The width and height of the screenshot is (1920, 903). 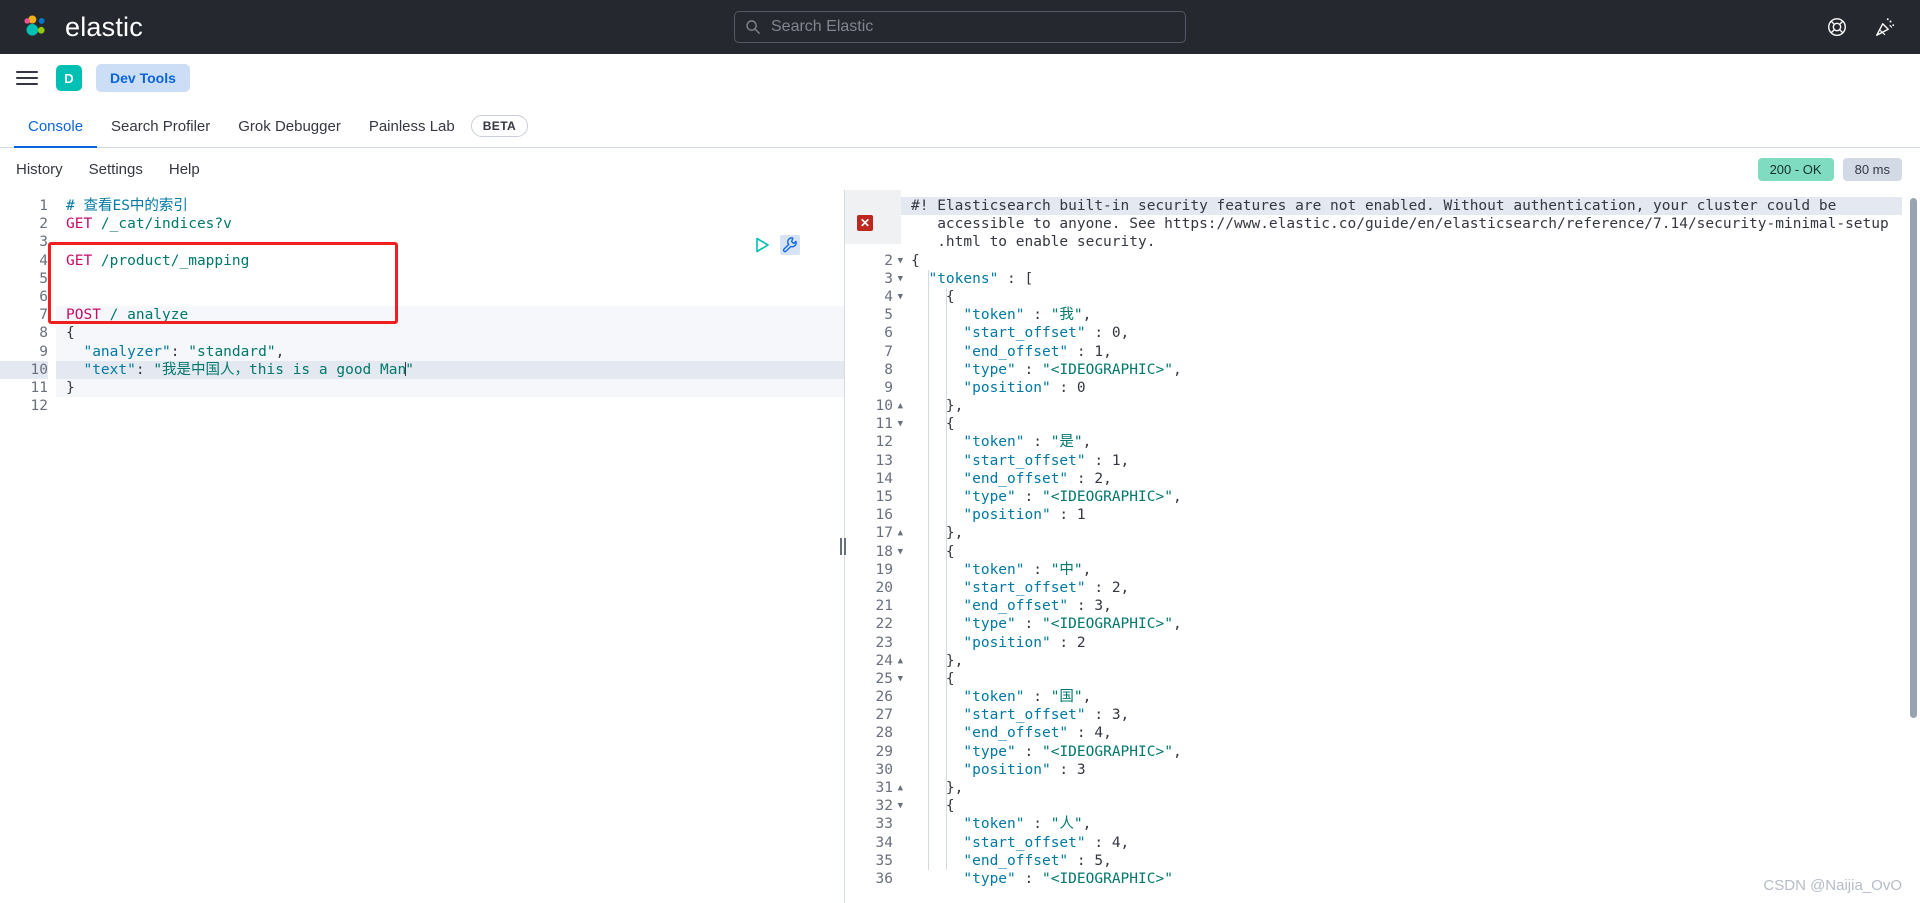 I want to click on pane-resize-handle, so click(x=843, y=546).